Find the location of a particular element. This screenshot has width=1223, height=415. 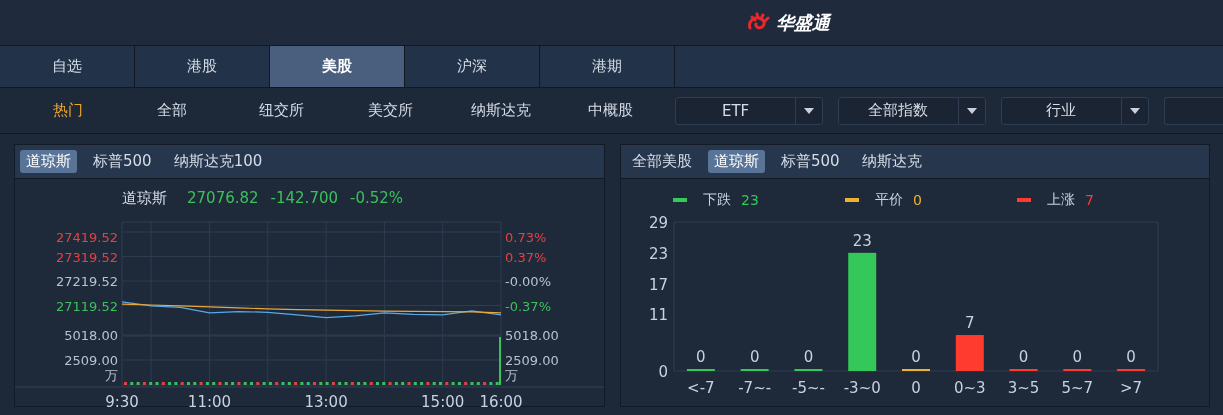

bar-value-label: 23 is located at coordinates (862, 240).